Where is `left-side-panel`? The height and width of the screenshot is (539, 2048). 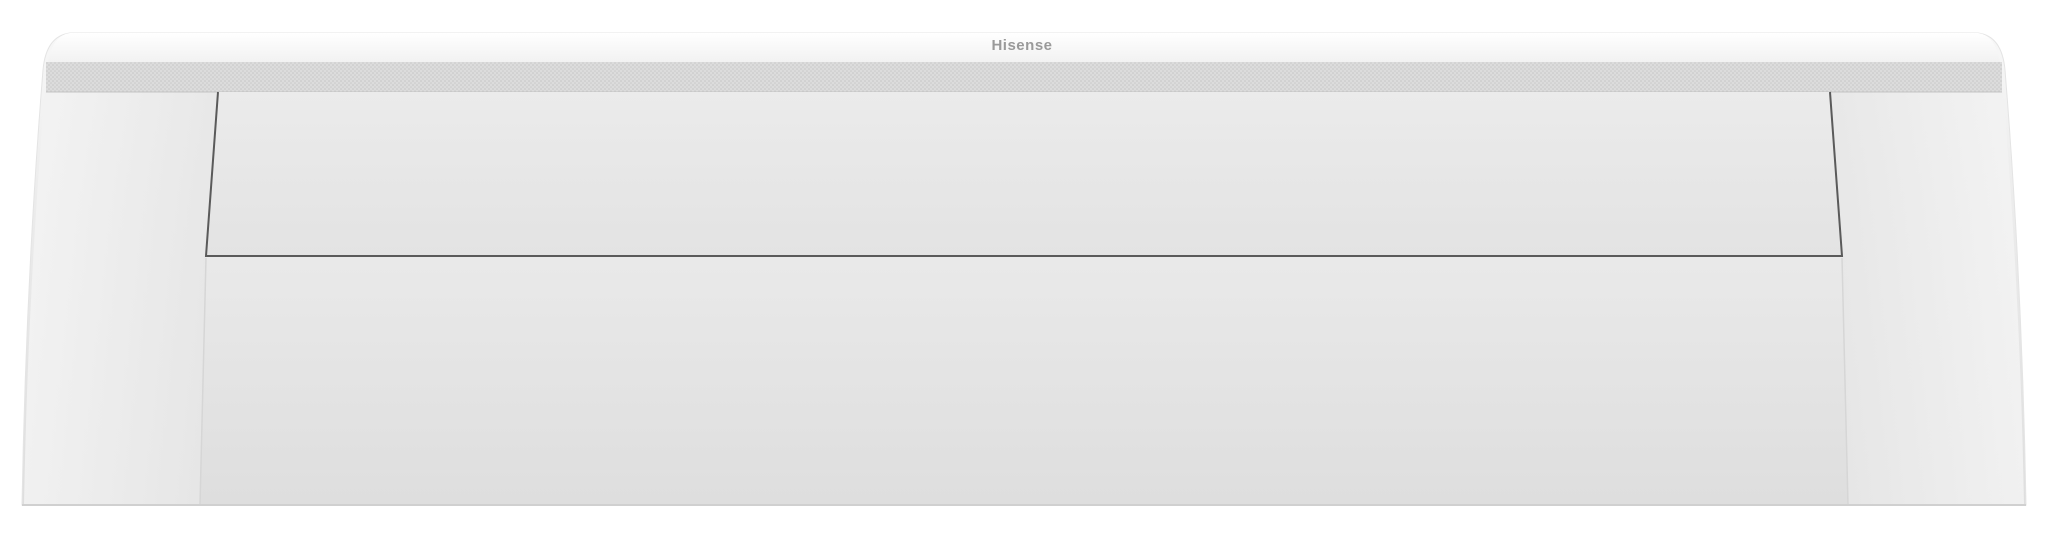 left-side-panel is located at coordinates (121, 298).